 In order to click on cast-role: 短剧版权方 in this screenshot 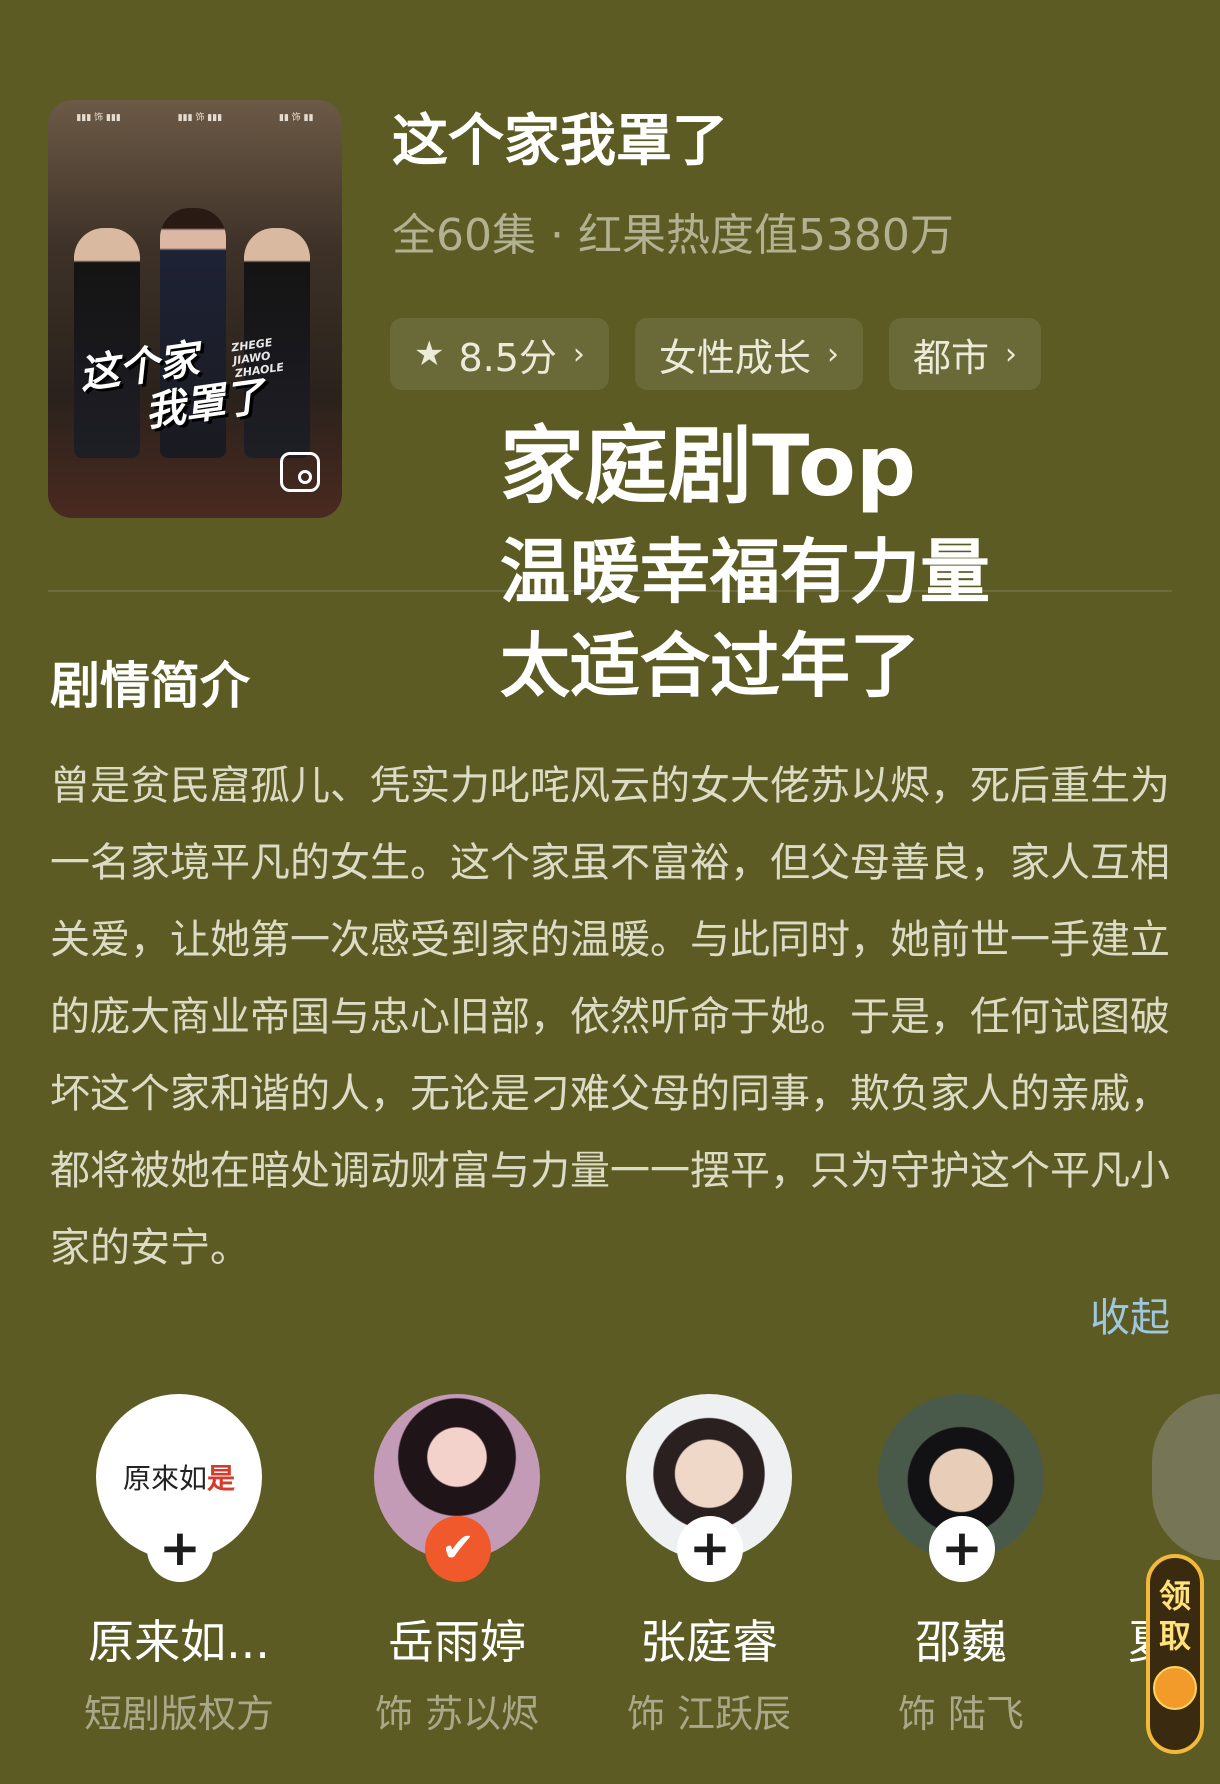, I will do `click(178, 1714)`.